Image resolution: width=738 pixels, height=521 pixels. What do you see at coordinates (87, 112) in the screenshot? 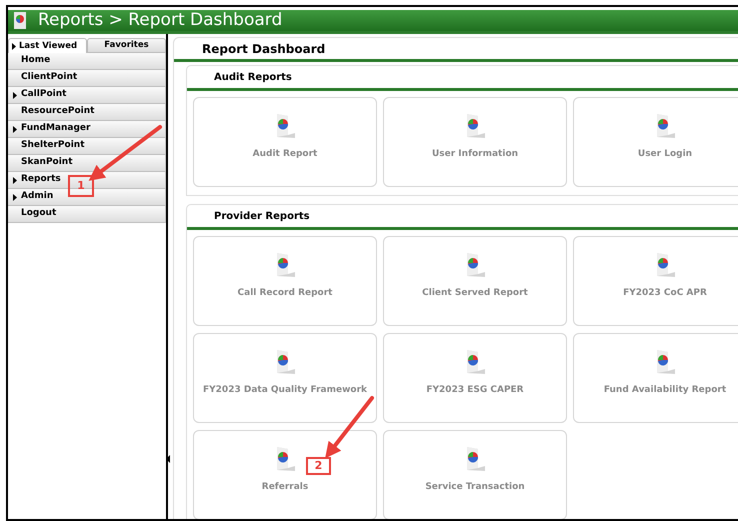
I see `nav-item: ResourcePoint` at bounding box center [87, 112].